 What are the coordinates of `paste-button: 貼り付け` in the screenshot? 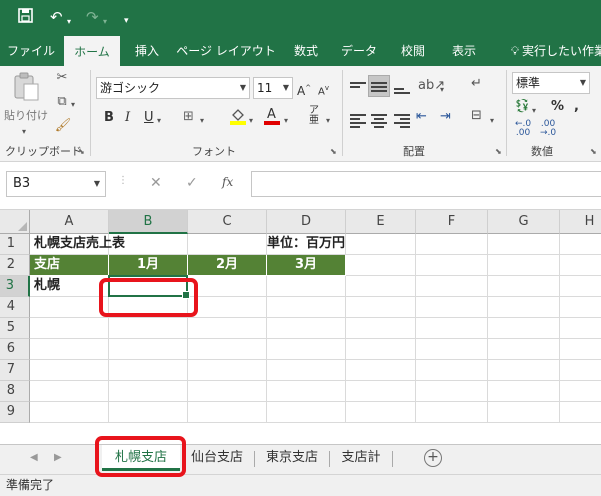 It's located at (26, 116).